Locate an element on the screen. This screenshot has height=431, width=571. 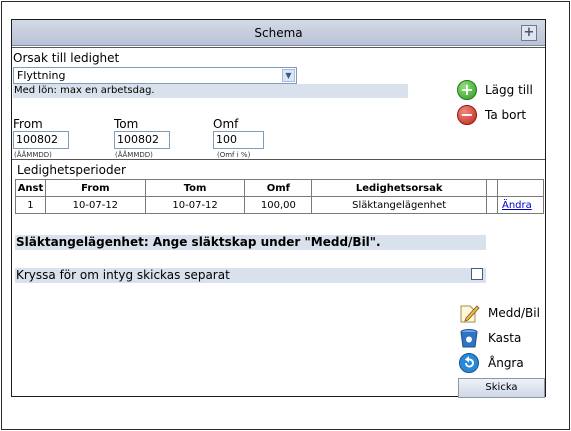
cell-extra is located at coordinates (492, 205).